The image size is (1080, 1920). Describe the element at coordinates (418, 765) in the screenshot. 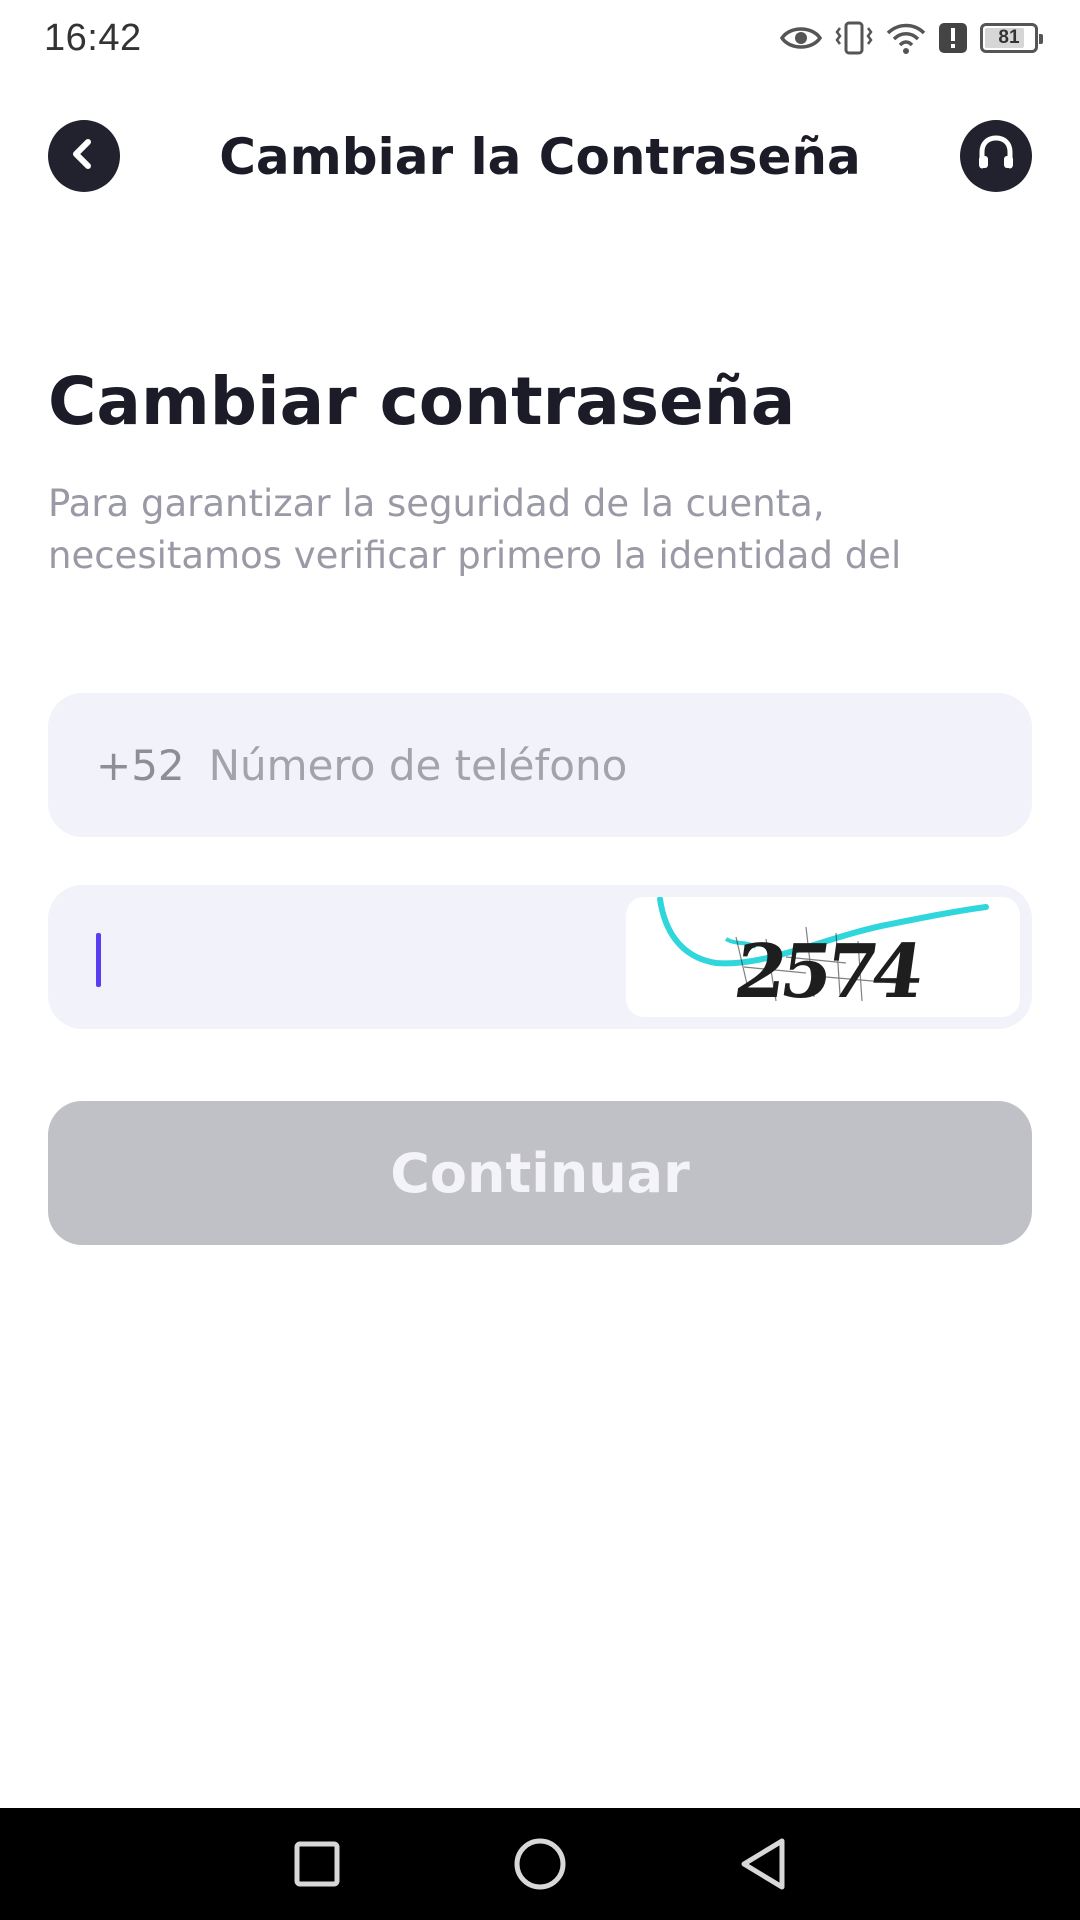

I see `phone-input: Número de teléfono` at that location.